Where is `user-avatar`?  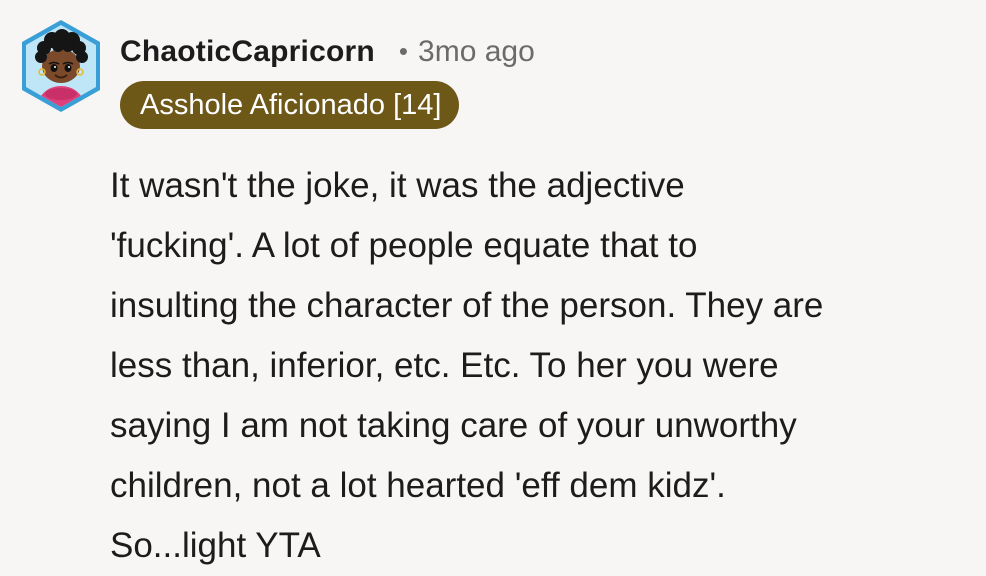
user-avatar is located at coordinates (61, 66).